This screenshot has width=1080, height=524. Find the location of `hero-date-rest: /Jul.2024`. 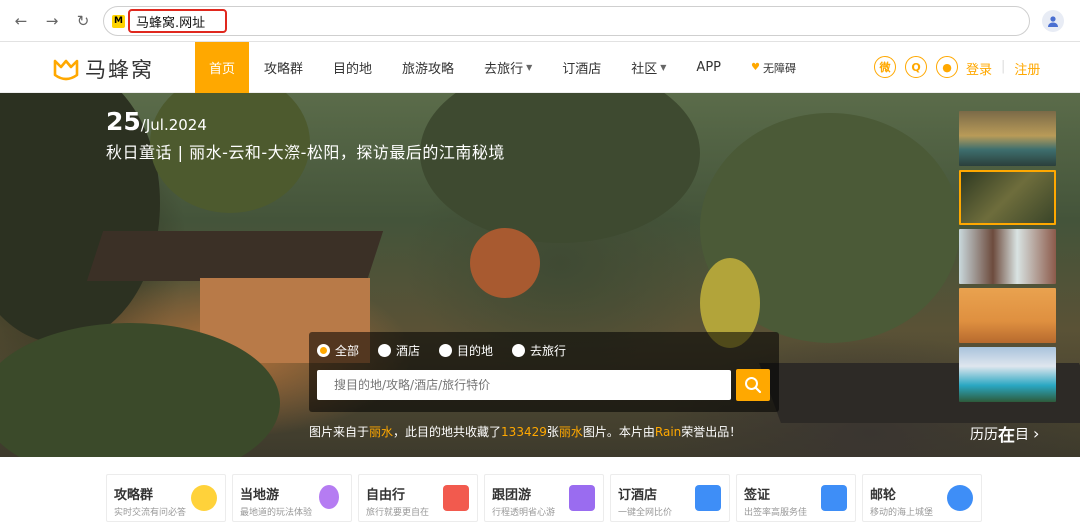

hero-date-rest: /Jul.2024 is located at coordinates (173, 125).